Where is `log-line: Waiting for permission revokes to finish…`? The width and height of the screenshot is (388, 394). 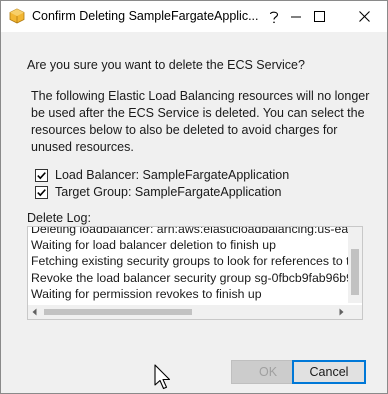
log-line: Waiting for permission revokes to finish… is located at coordinates (146, 293).